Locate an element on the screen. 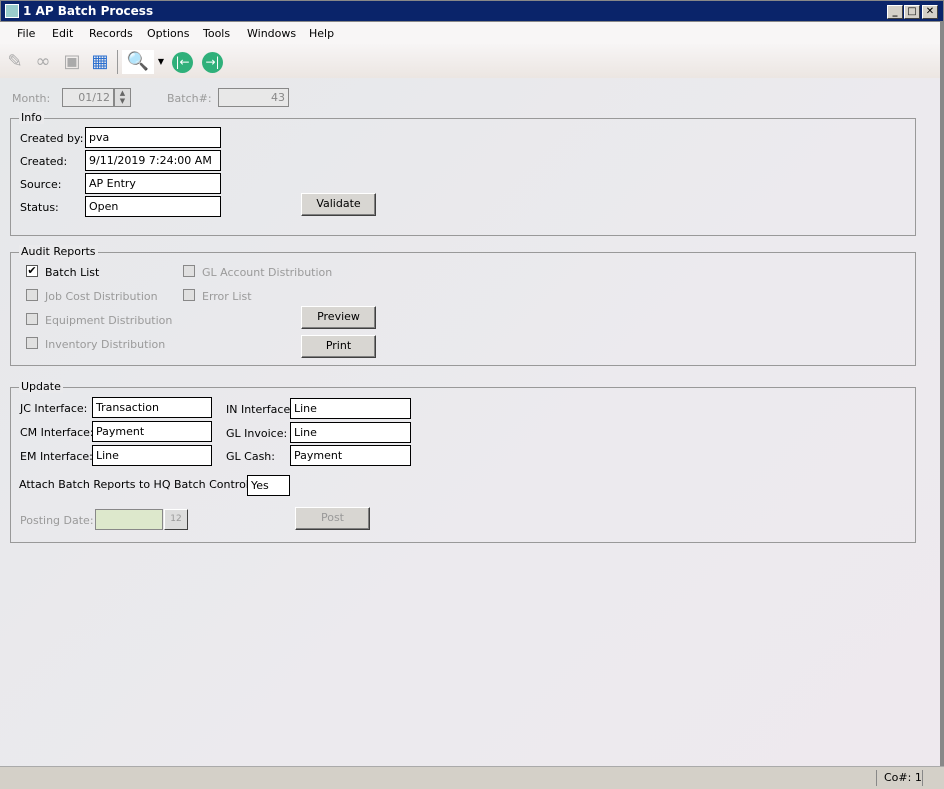 The width and height of the screenshot is (944, 789). cm-interface-field: Payment is located at coordinates (152, 431).